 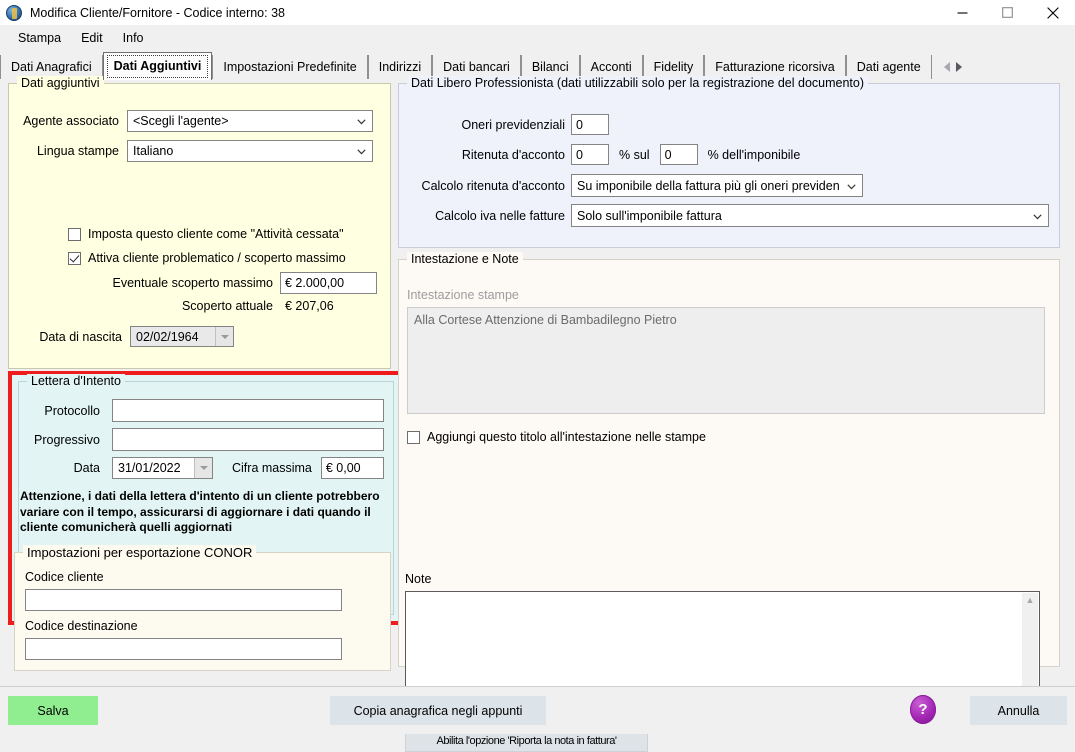 I want to click on group-dati-aggiuntivi-legend: Dati aggiuntivi, so click(x=60, y=83).